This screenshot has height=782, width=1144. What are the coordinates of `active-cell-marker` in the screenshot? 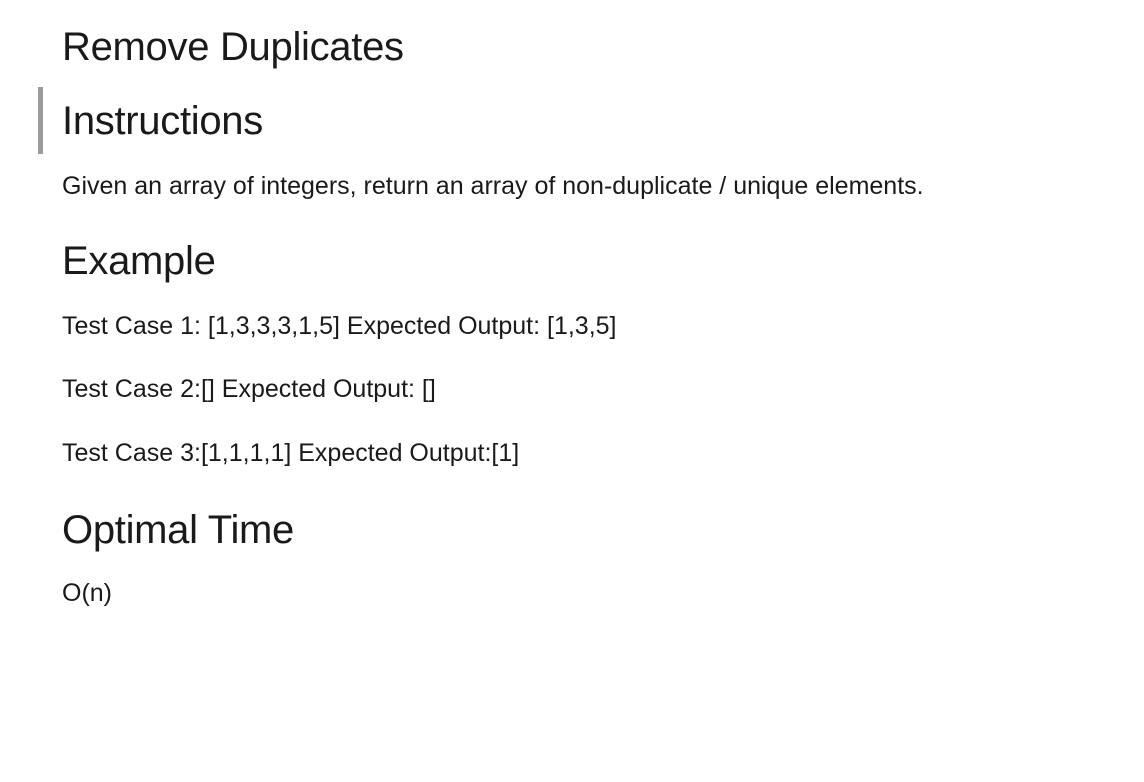 It's located at (40, 120).